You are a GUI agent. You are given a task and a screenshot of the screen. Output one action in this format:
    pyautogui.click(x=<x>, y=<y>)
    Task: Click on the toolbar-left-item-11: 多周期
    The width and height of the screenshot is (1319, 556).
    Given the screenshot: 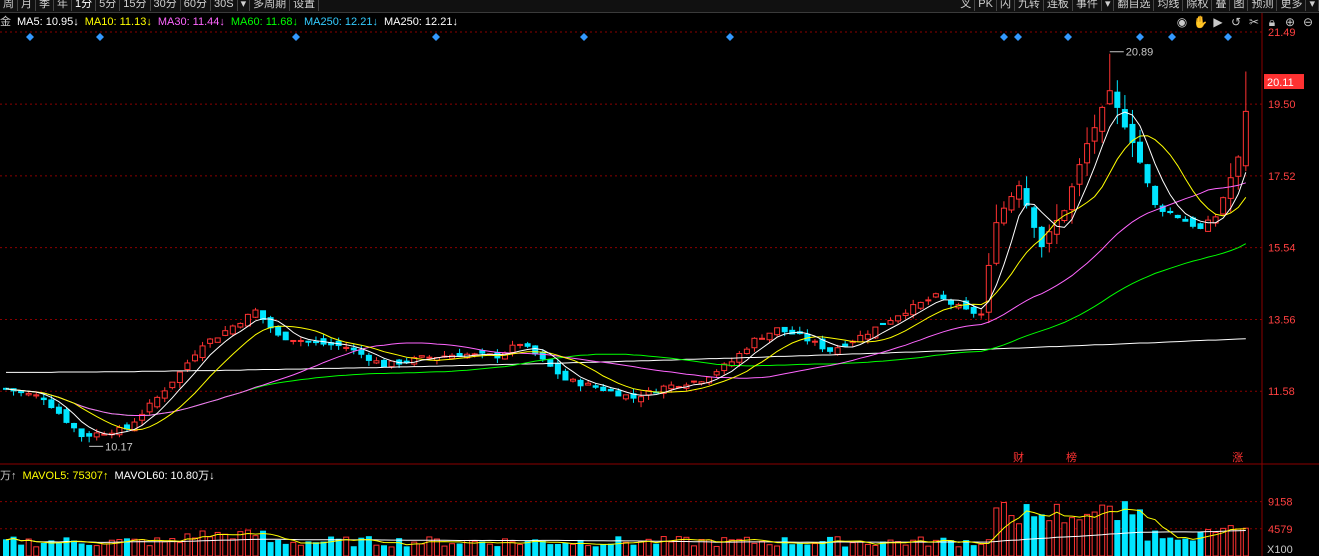 What is the action you would take?
    pyautogui.click(x=270, y=5)
    